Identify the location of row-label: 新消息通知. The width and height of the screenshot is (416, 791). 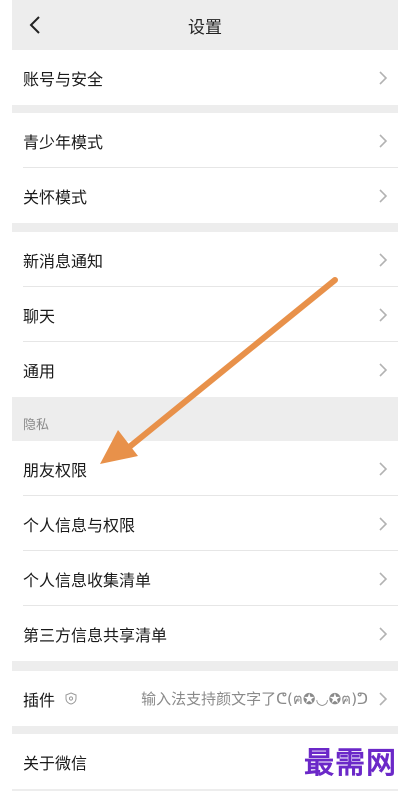
(63, 261).